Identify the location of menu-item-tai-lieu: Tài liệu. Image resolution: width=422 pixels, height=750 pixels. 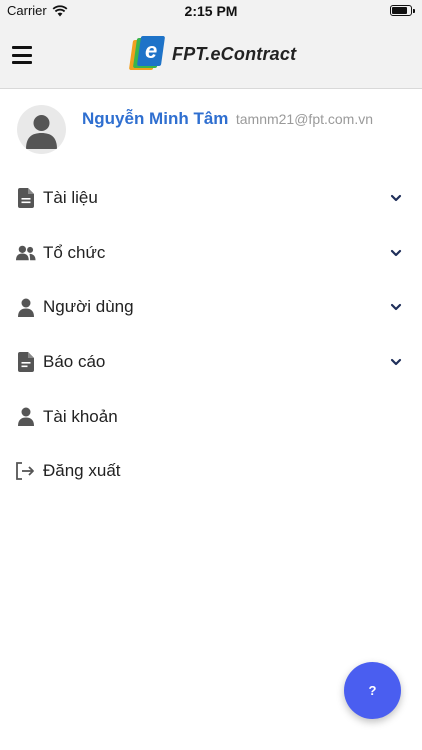
(211, 198).